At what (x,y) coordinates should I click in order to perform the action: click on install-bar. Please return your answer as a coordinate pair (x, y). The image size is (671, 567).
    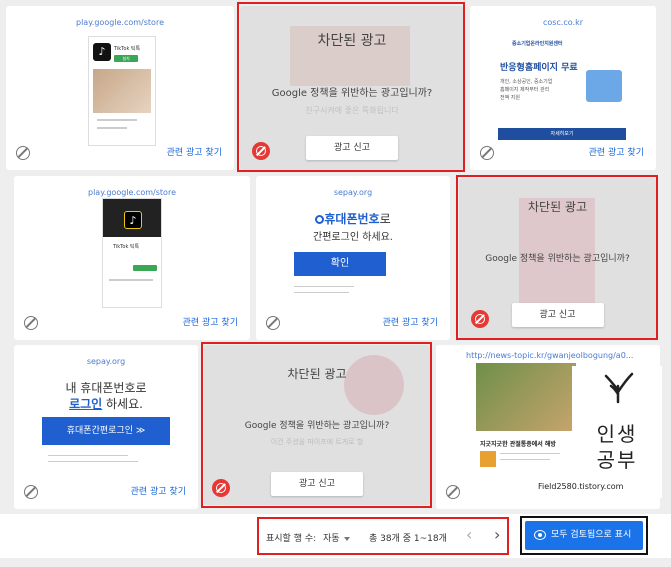
    Looking at the image, I should click on (145, 268).